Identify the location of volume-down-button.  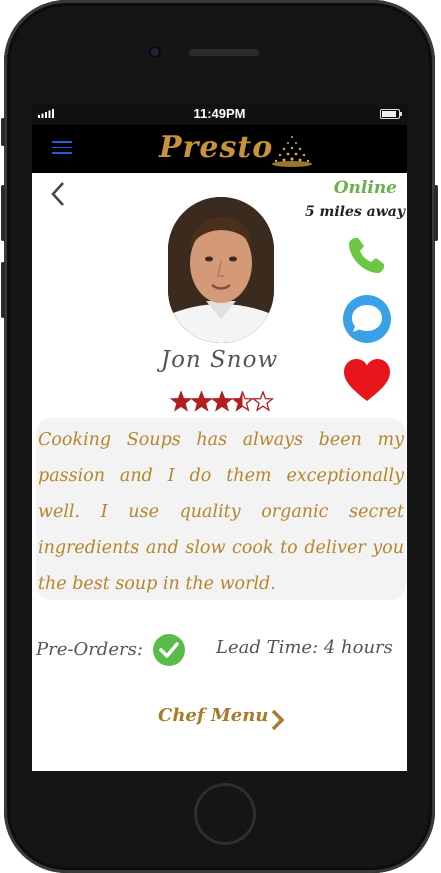
(3, 290).